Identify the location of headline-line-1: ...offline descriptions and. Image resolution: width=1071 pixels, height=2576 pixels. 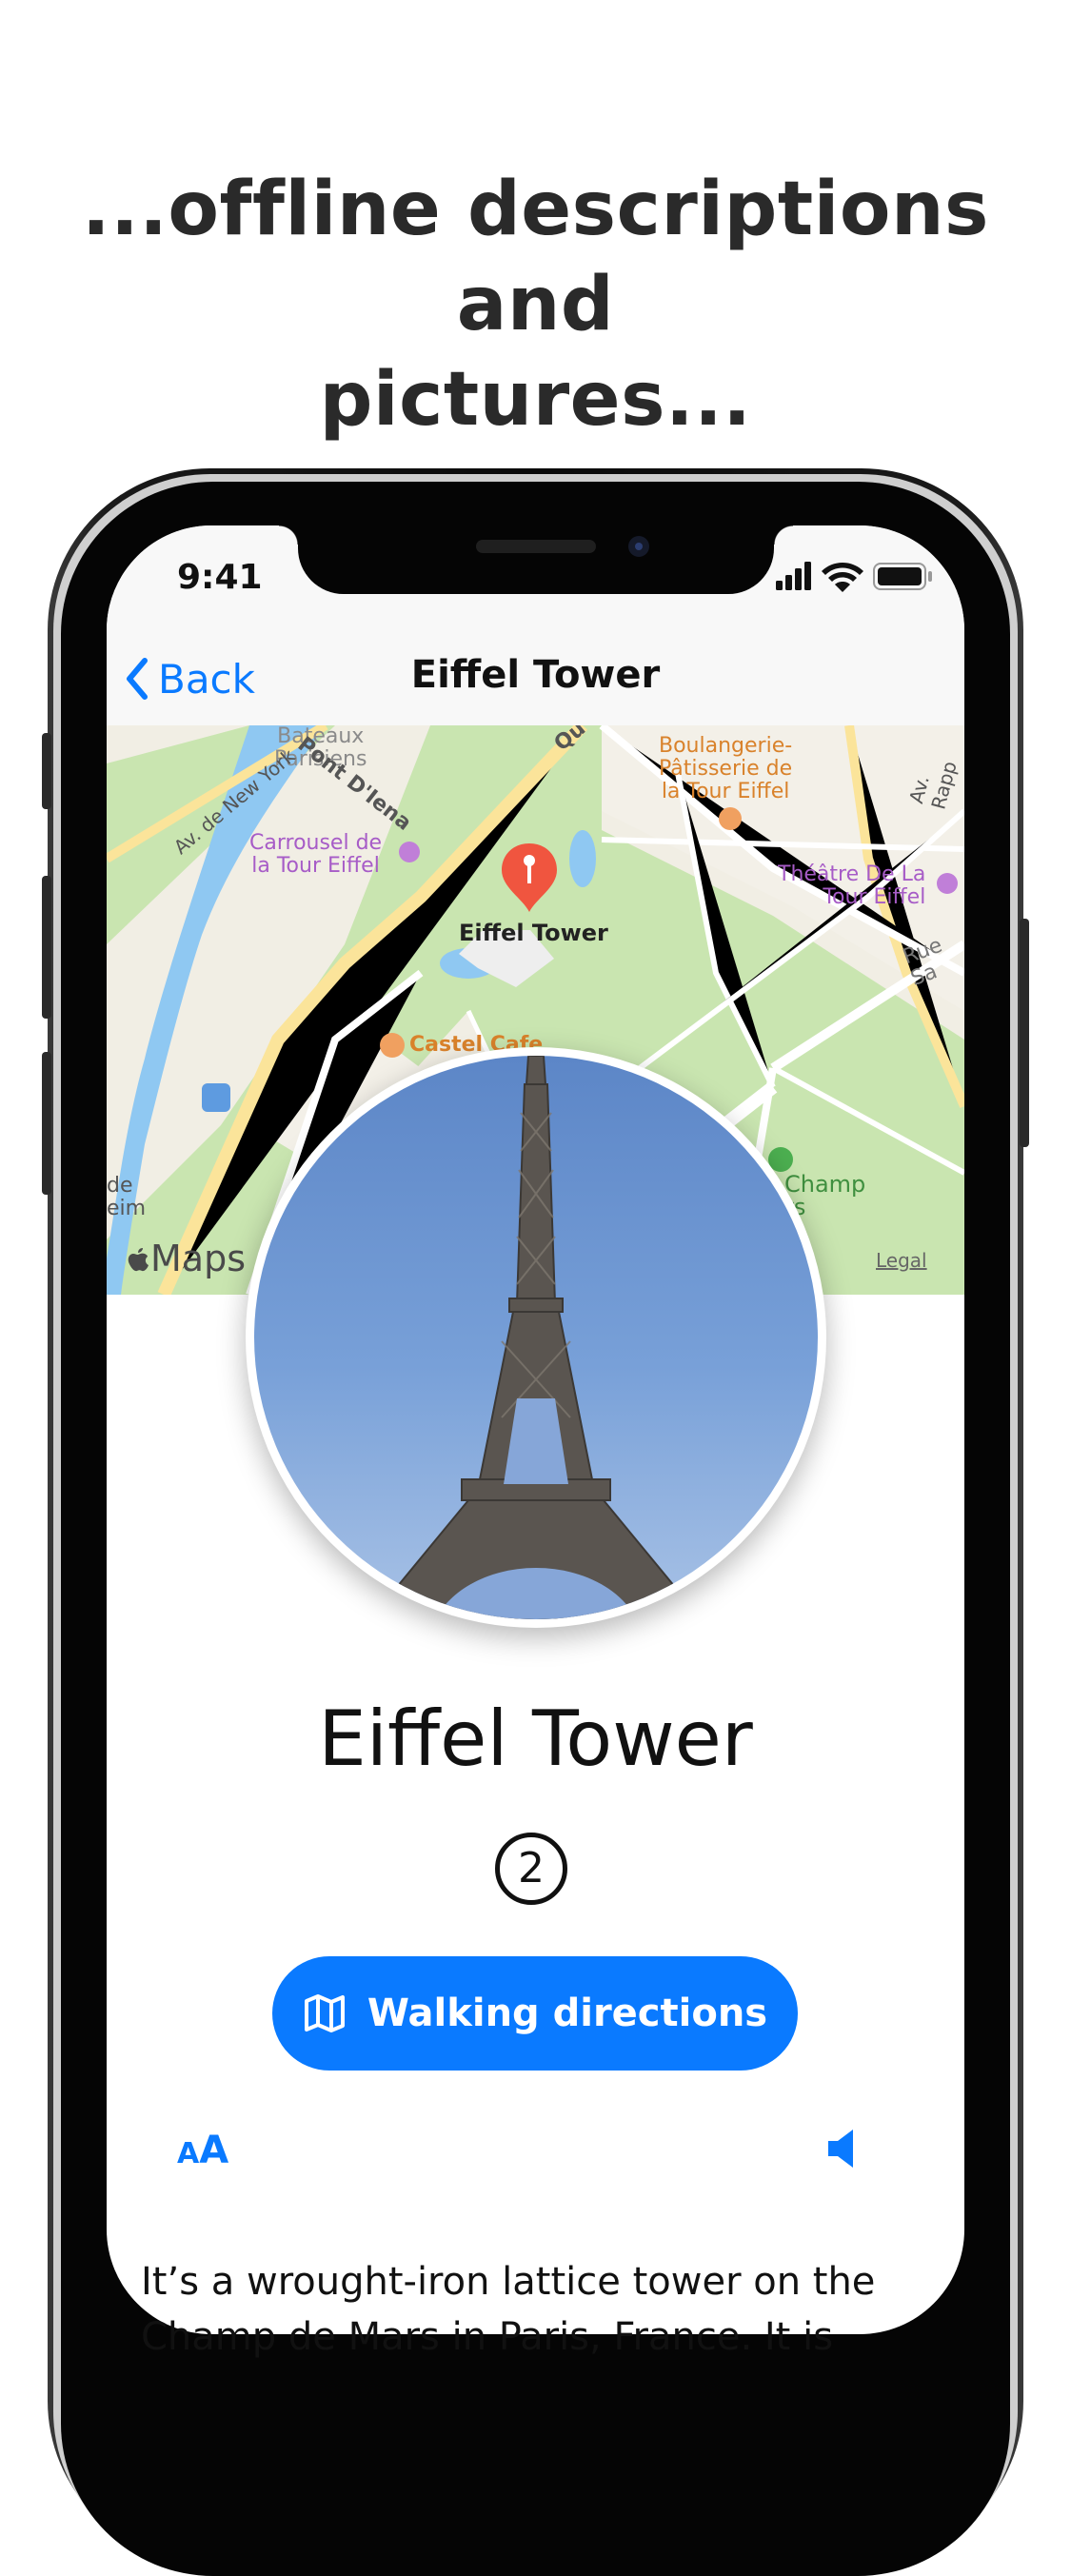
(535, 257).